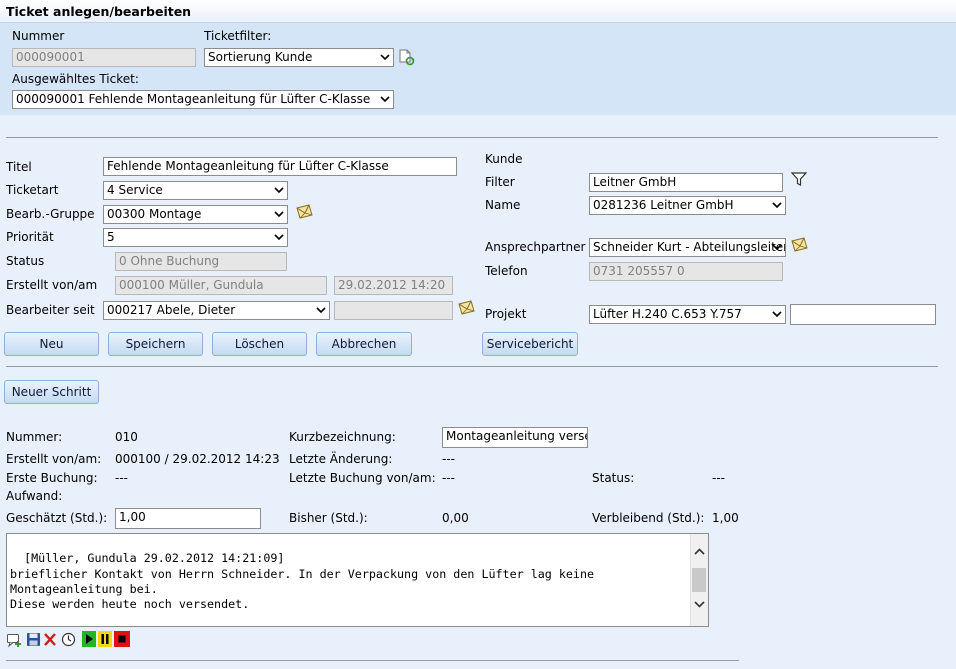  I want to click on notes-scrollbar, so click(699, 580).